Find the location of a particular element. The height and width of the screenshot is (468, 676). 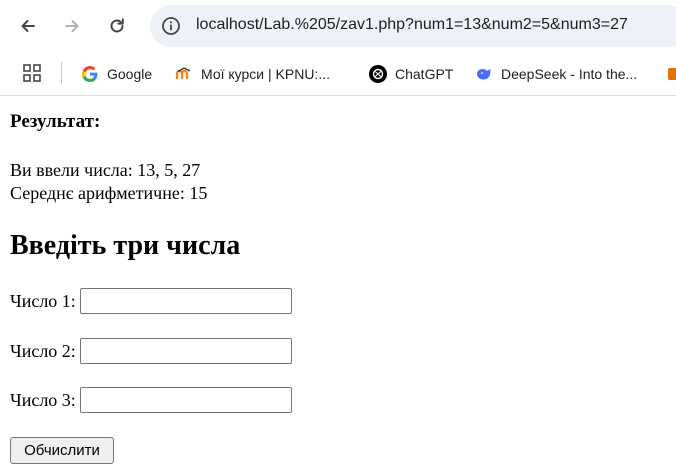

bookmark-label: ChatGPT is located at coordinates (424, 74).